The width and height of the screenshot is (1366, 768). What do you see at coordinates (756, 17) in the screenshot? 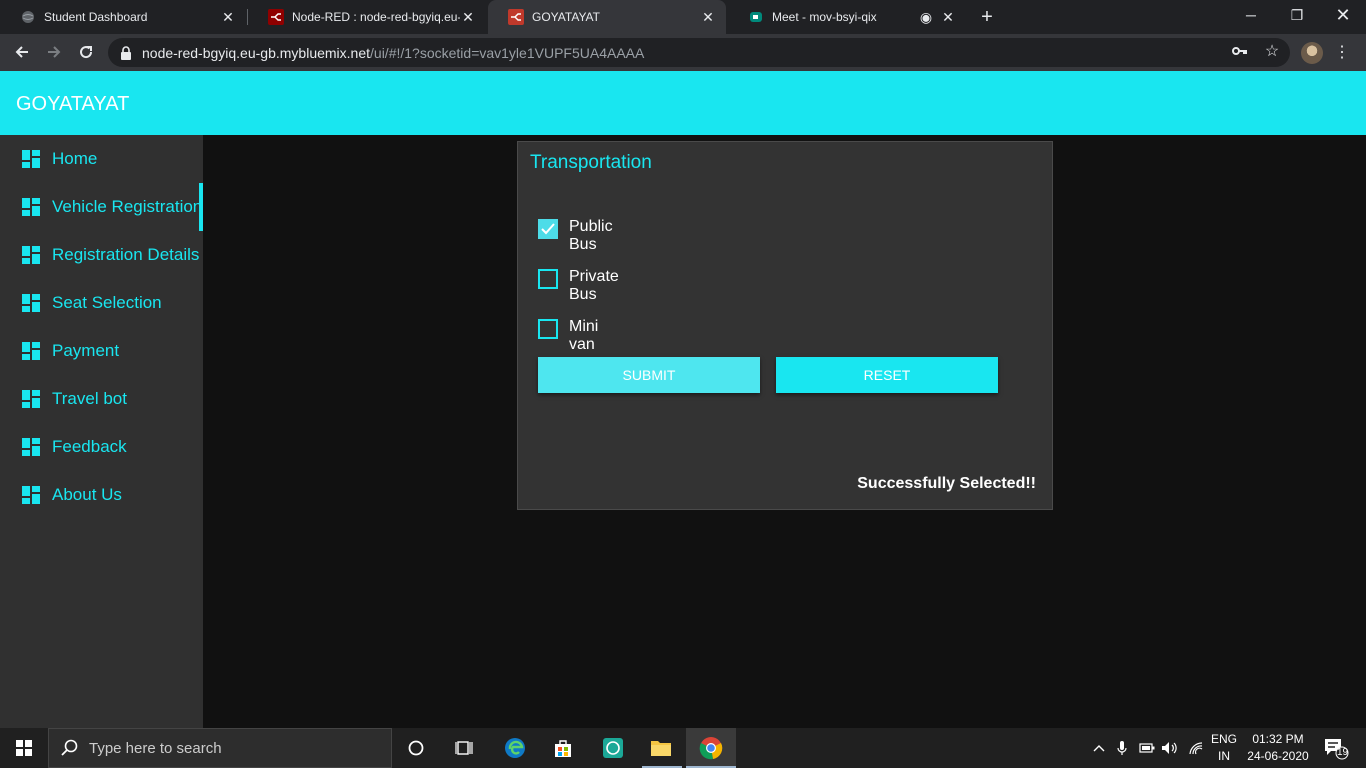
I see `meet-icon` at bounding box center [756, 17].